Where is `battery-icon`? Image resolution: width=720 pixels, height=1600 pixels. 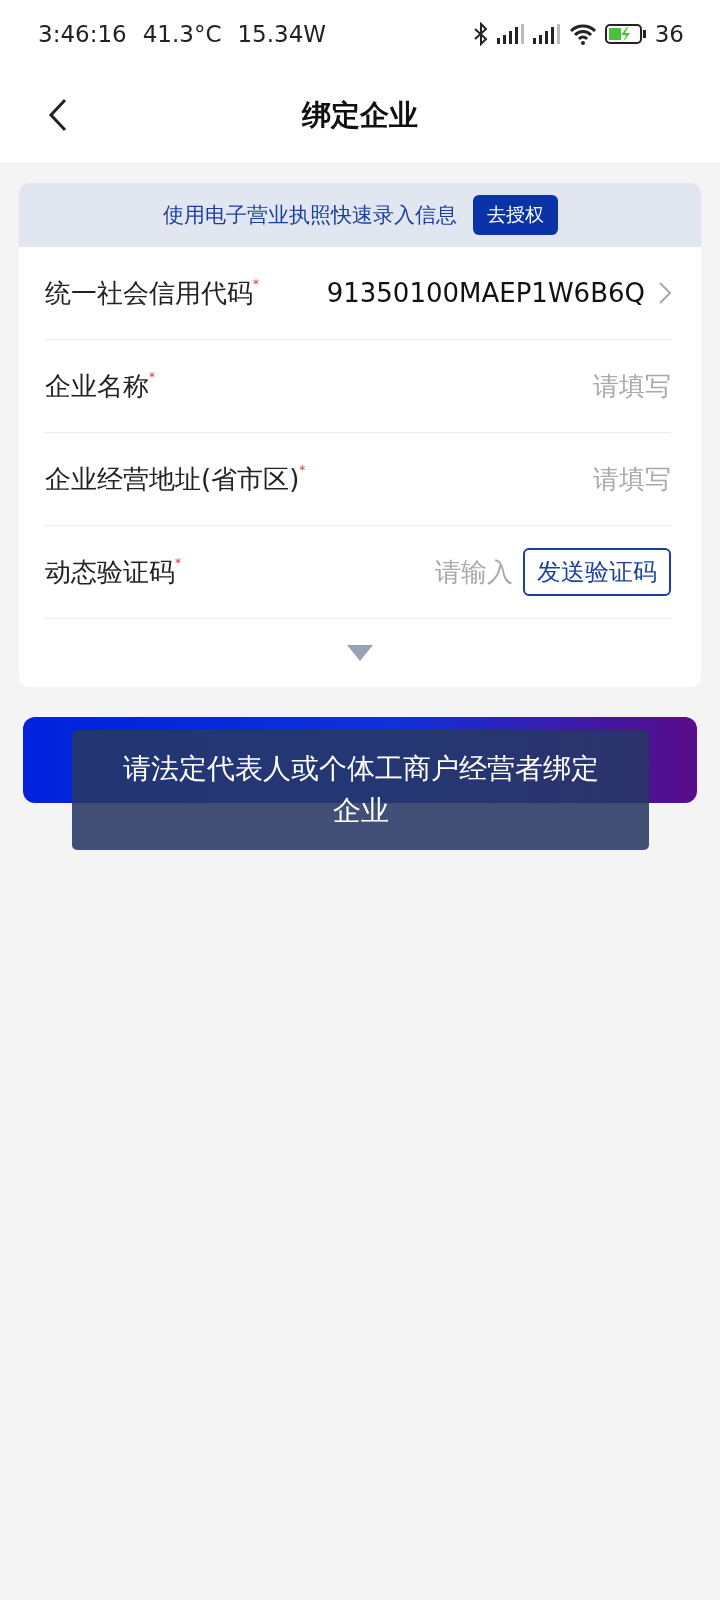
battery-icon is located at coordinates (625, 34).